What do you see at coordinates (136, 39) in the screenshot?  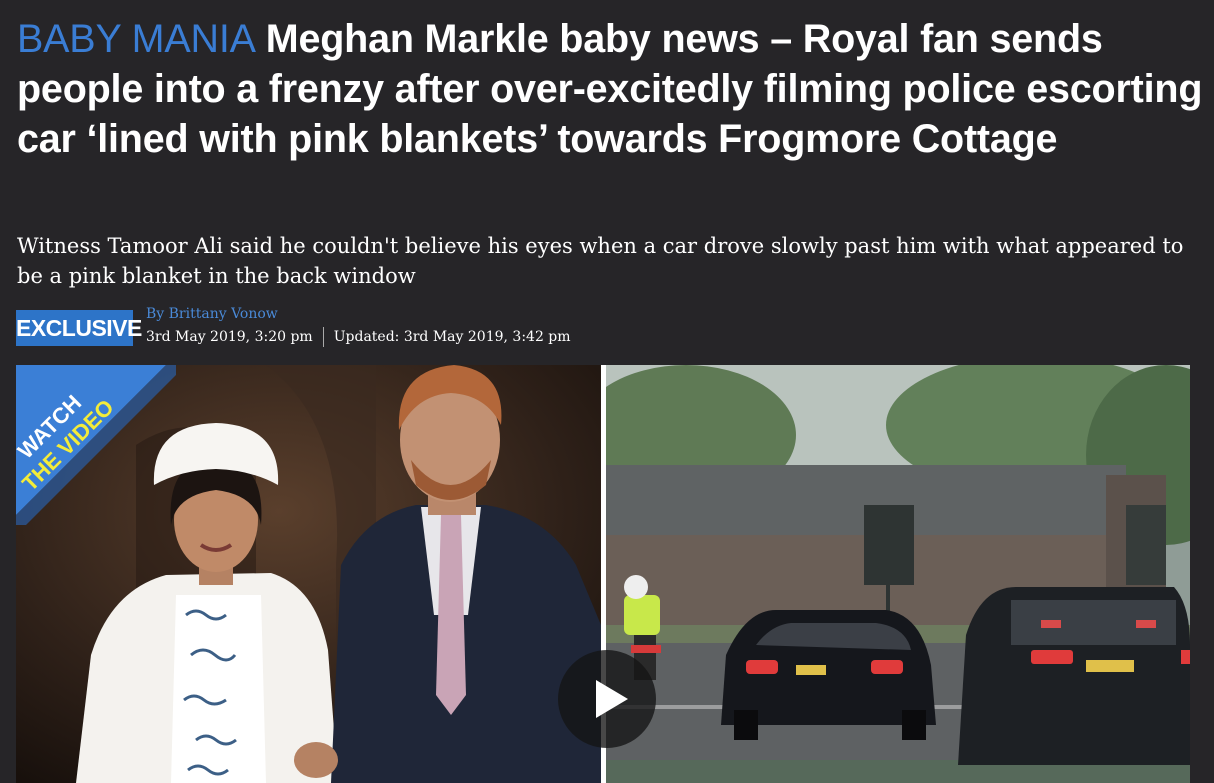 I see `headline-kicker: BABY MANIA` at bounding box center [136, 39].